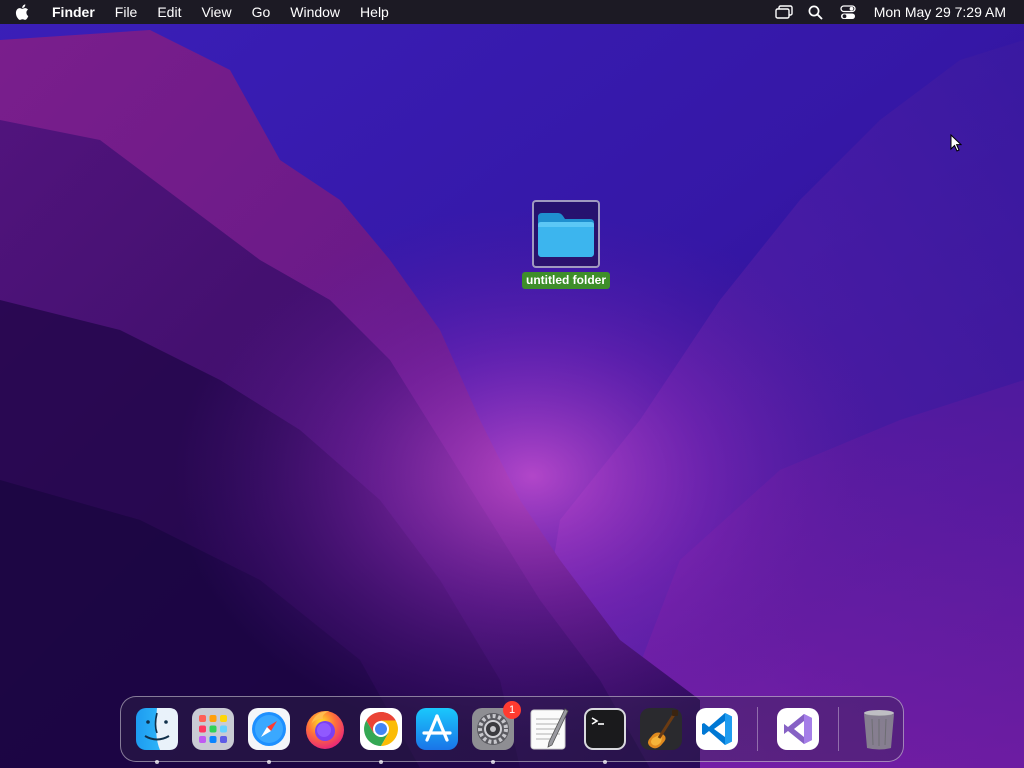 The image size is (1024, 768). I want to click on dock-app-chrome, so click(381, 735).